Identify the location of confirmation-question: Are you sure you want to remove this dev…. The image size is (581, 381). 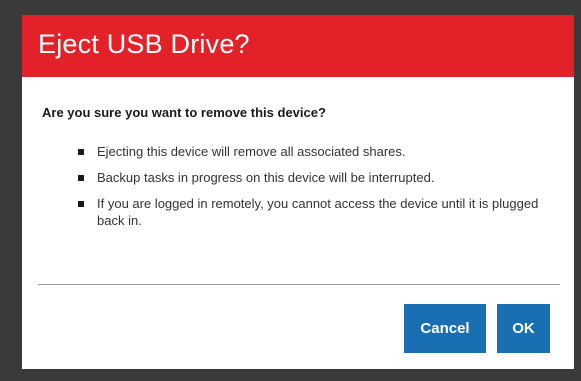
(184, 112).